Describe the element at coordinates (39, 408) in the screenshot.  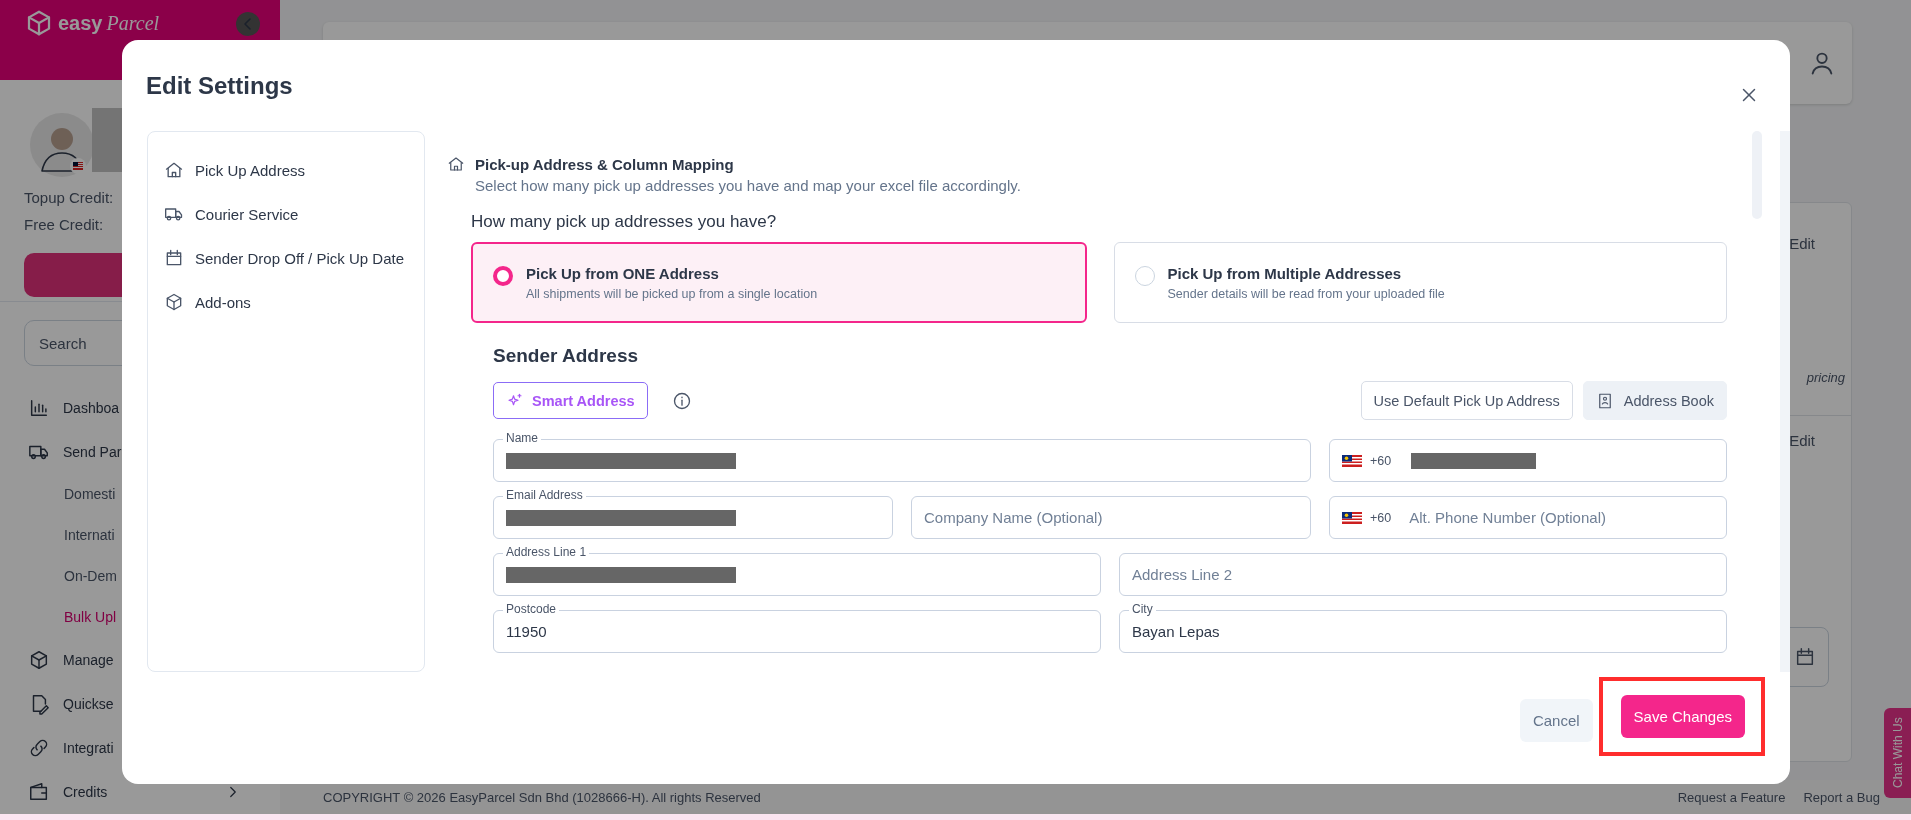
I see `bar-chart-icon` at that location.